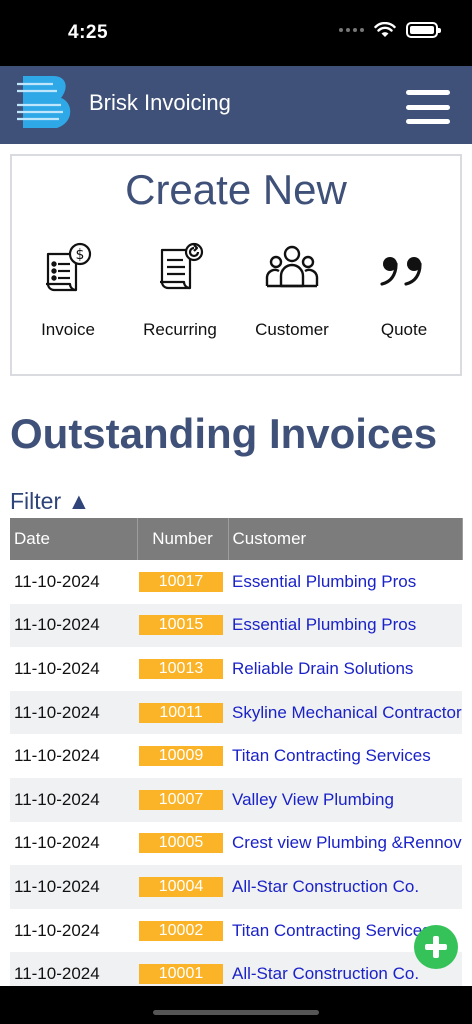 The width and height of the screenshot is (472, 1024). What do you see at coordinates (69, 267) in the screenshot?
I see `invoice-dollar-icon: $` at bounding box center [69, 267].